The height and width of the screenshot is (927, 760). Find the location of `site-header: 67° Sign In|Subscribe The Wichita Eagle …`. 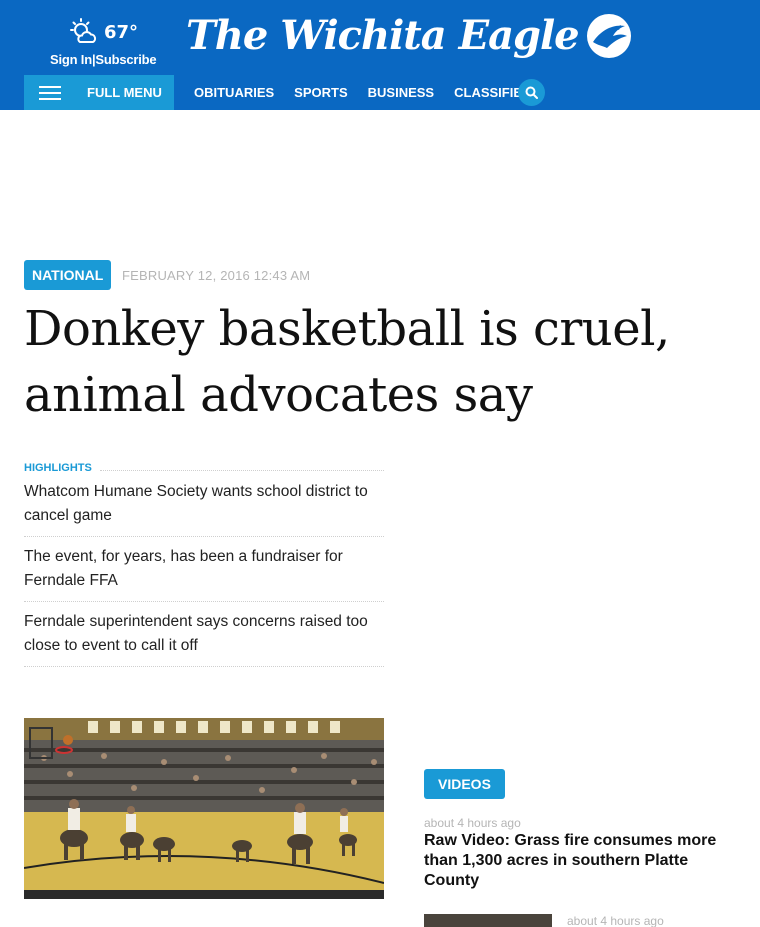

site-header: 67° Sign In|Subscribe The Wichita Eagle … is located at coordinates (380, 55).